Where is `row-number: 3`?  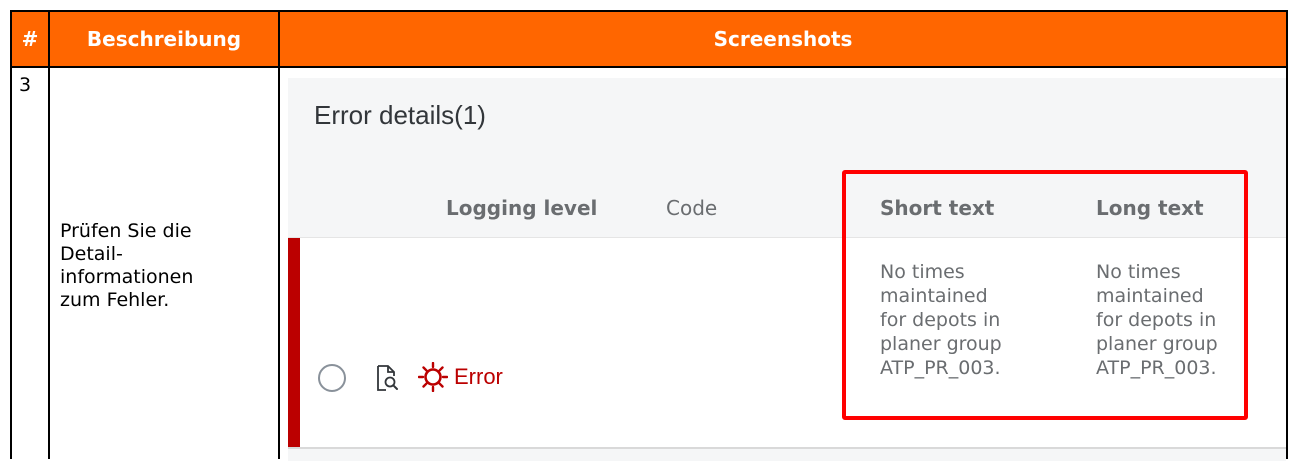 row-number: 3 is located at coordinates (25, 85).